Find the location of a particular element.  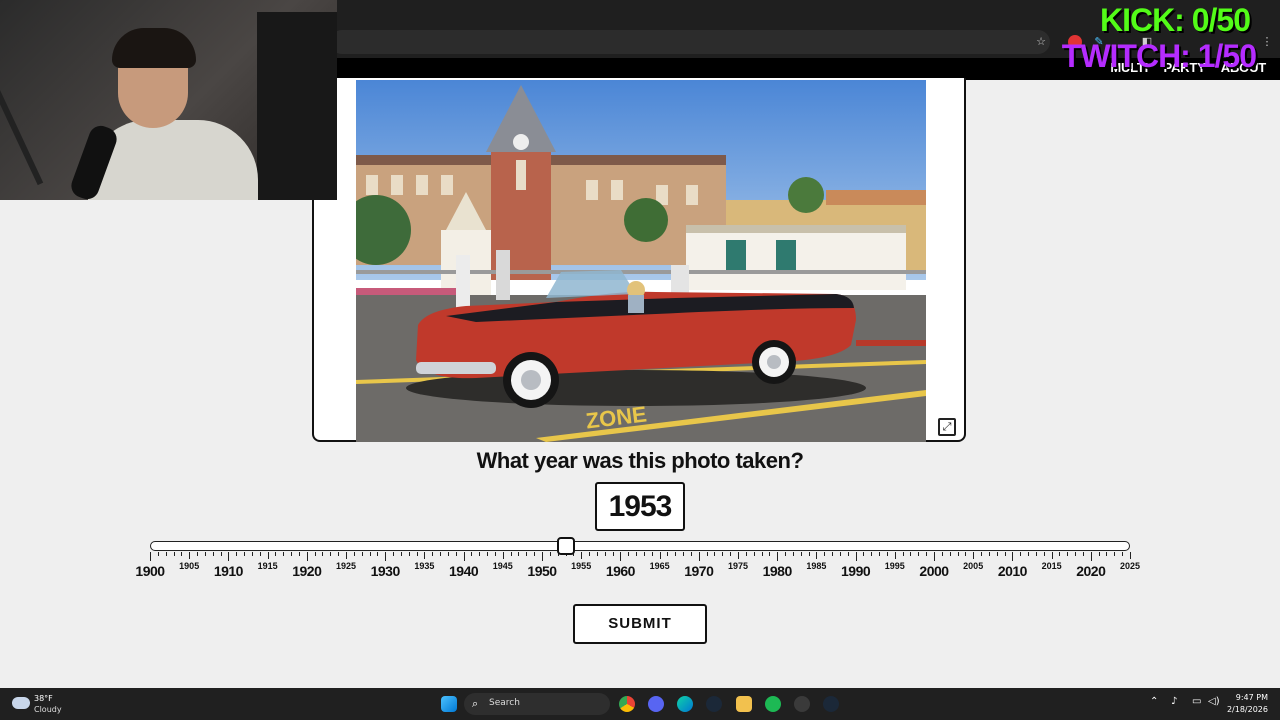

slider-tick-label: 2000 is located at coordinates (934, 571).